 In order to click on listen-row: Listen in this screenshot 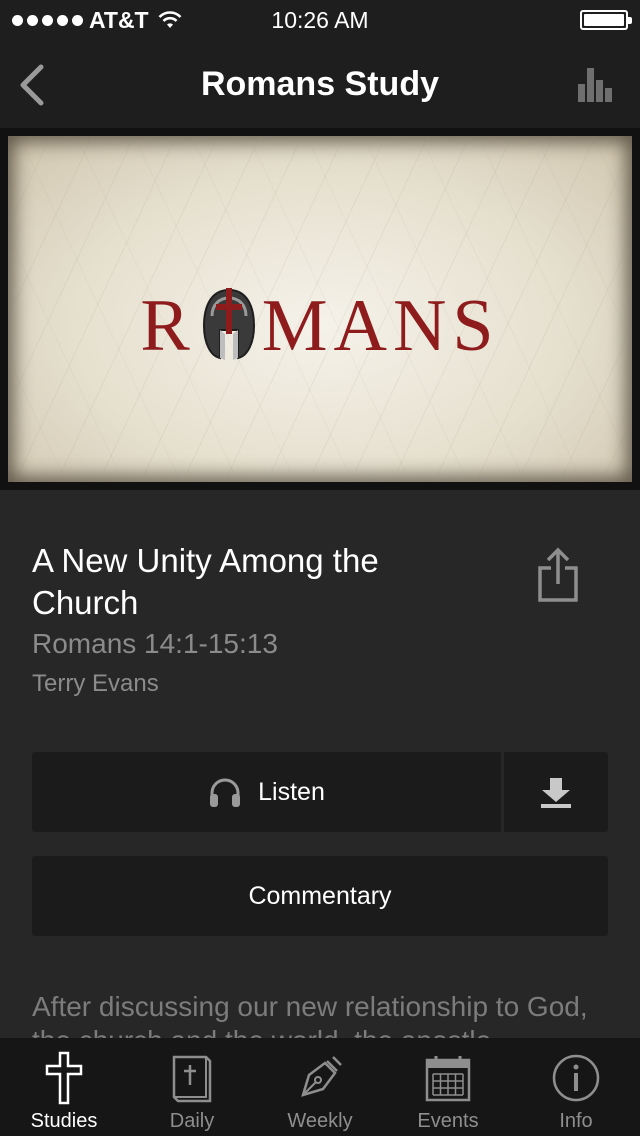, I will do `click(320, 792)`.